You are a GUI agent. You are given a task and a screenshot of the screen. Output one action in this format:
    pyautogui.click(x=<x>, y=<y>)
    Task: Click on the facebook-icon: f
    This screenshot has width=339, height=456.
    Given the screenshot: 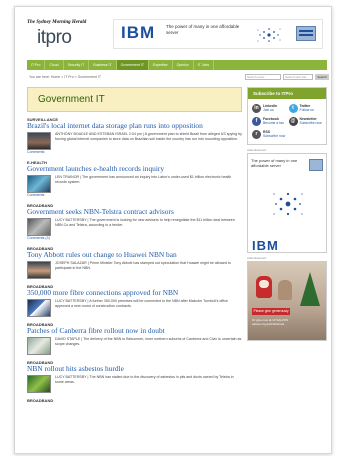 What is the action you would take?
    pyautogui.click(x=256, y=121)
    